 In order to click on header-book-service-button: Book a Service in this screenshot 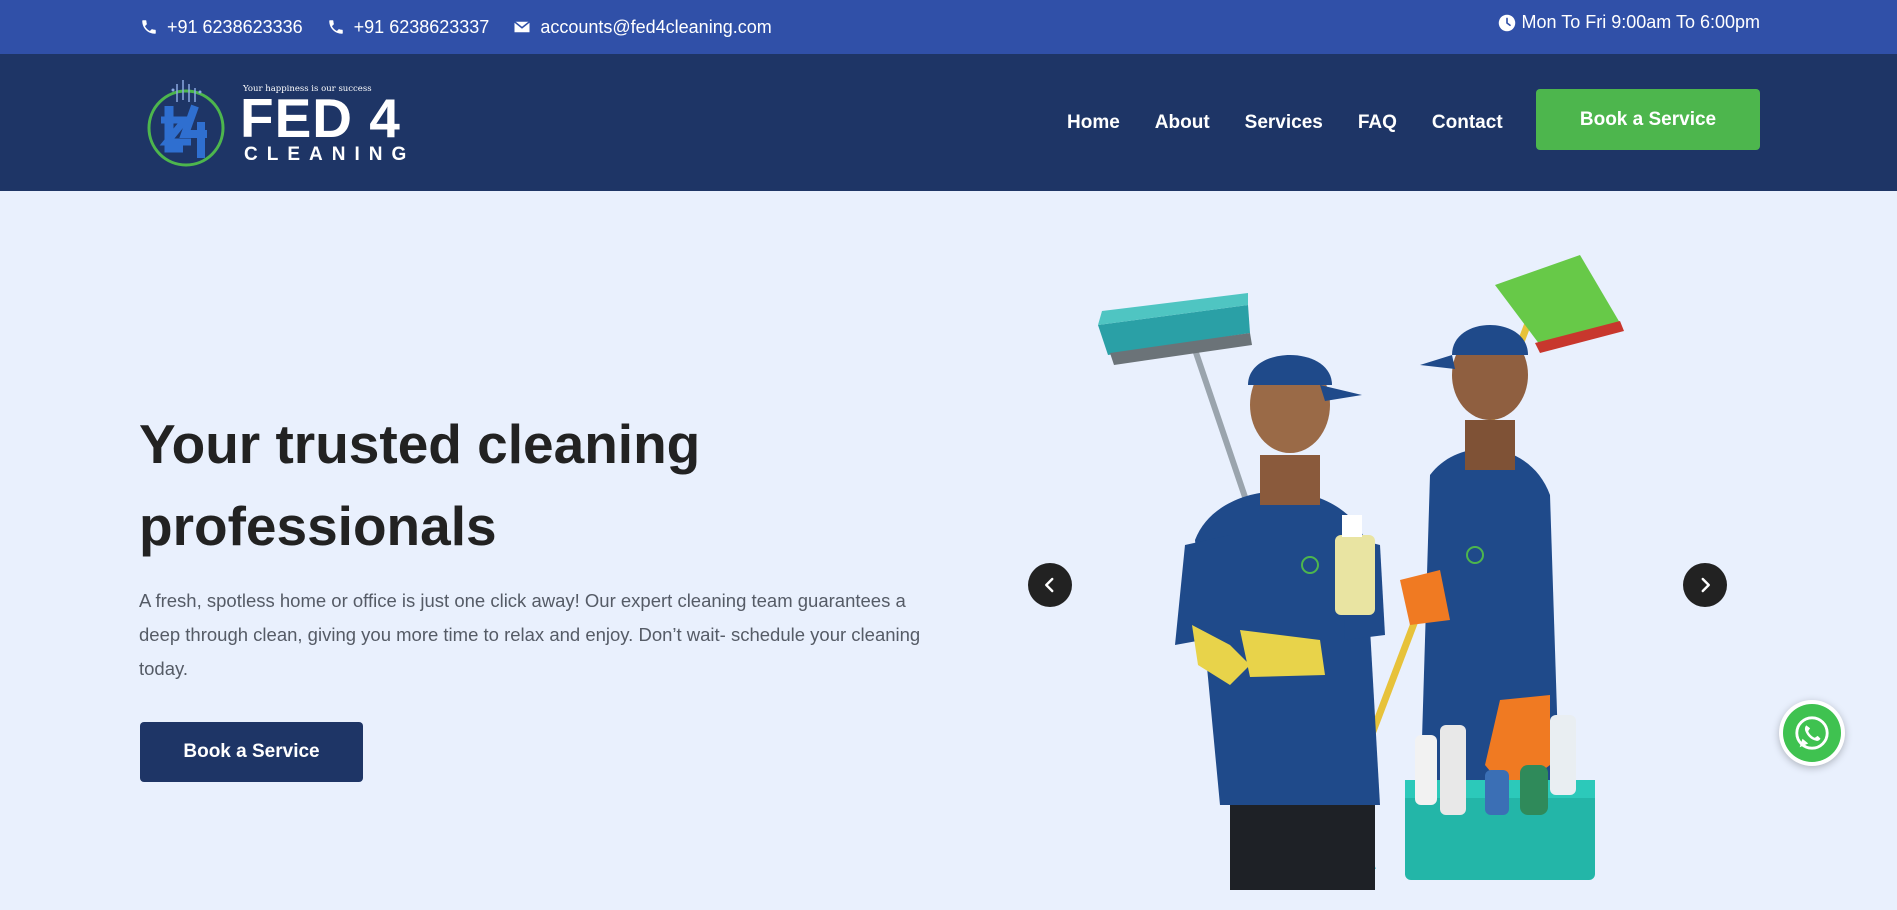, I will do `click(1648, 119)`.